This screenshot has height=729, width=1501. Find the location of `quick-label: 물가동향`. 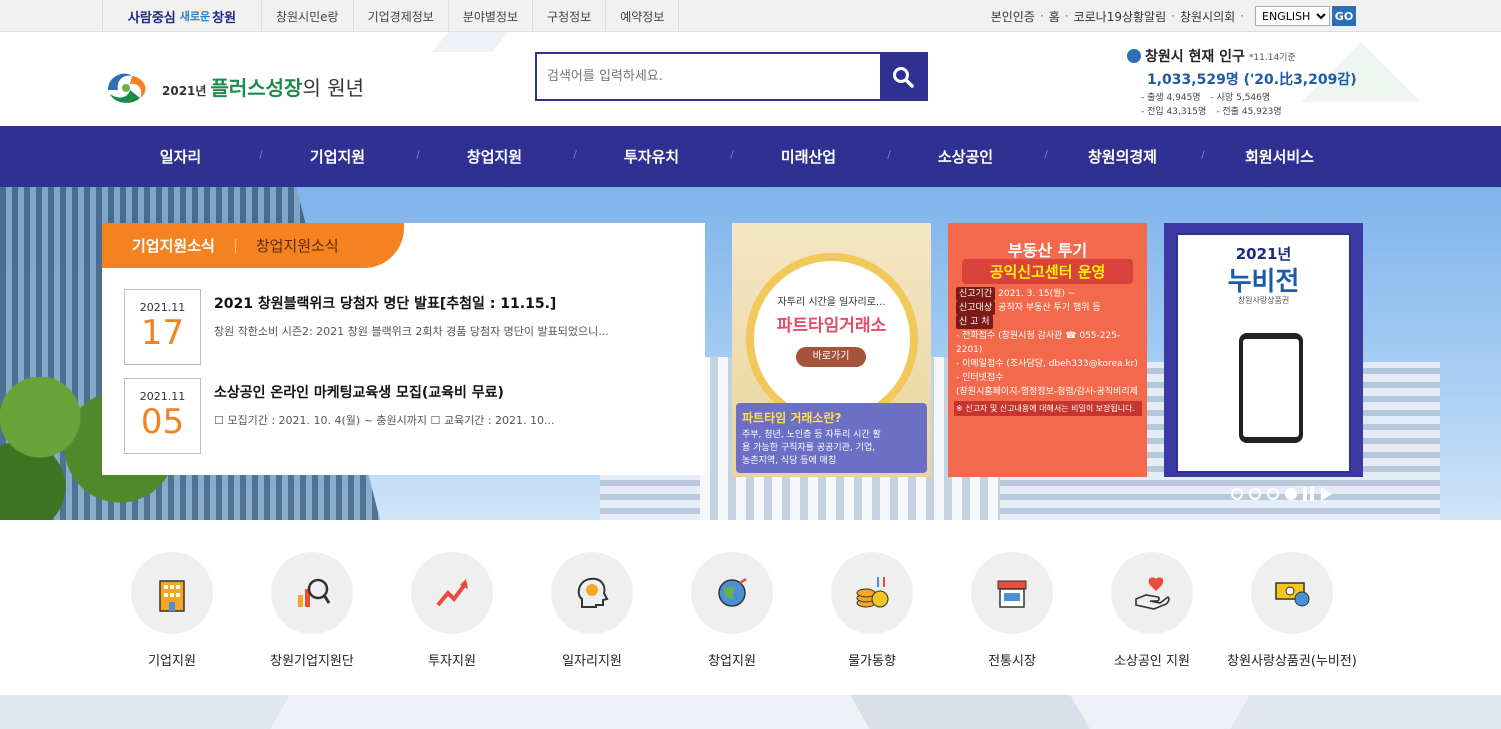

quick-label: 물가동향 is located at coordinates (872, 661).